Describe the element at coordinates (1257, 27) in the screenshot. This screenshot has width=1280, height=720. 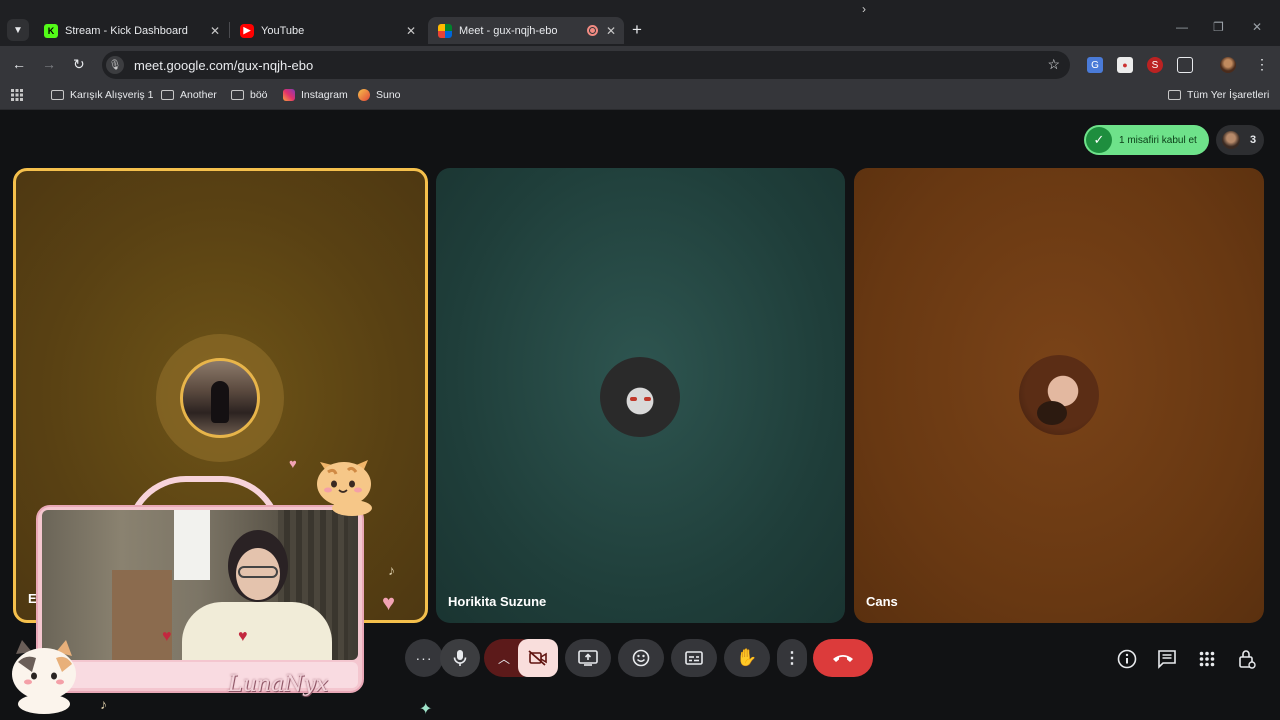
I see `window-close-icon: ✕` at that location.